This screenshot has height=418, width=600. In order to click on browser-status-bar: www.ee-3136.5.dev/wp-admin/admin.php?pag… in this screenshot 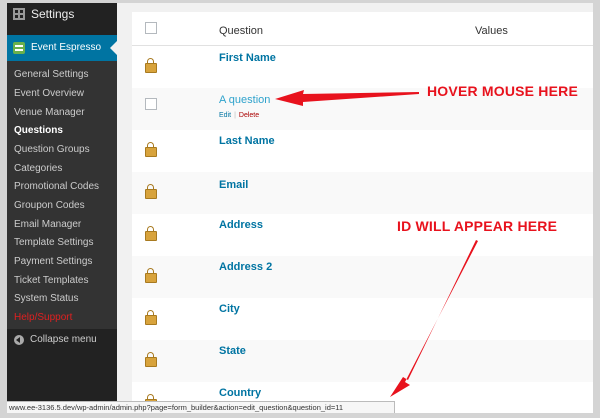, I will do `click(201, 407)`.